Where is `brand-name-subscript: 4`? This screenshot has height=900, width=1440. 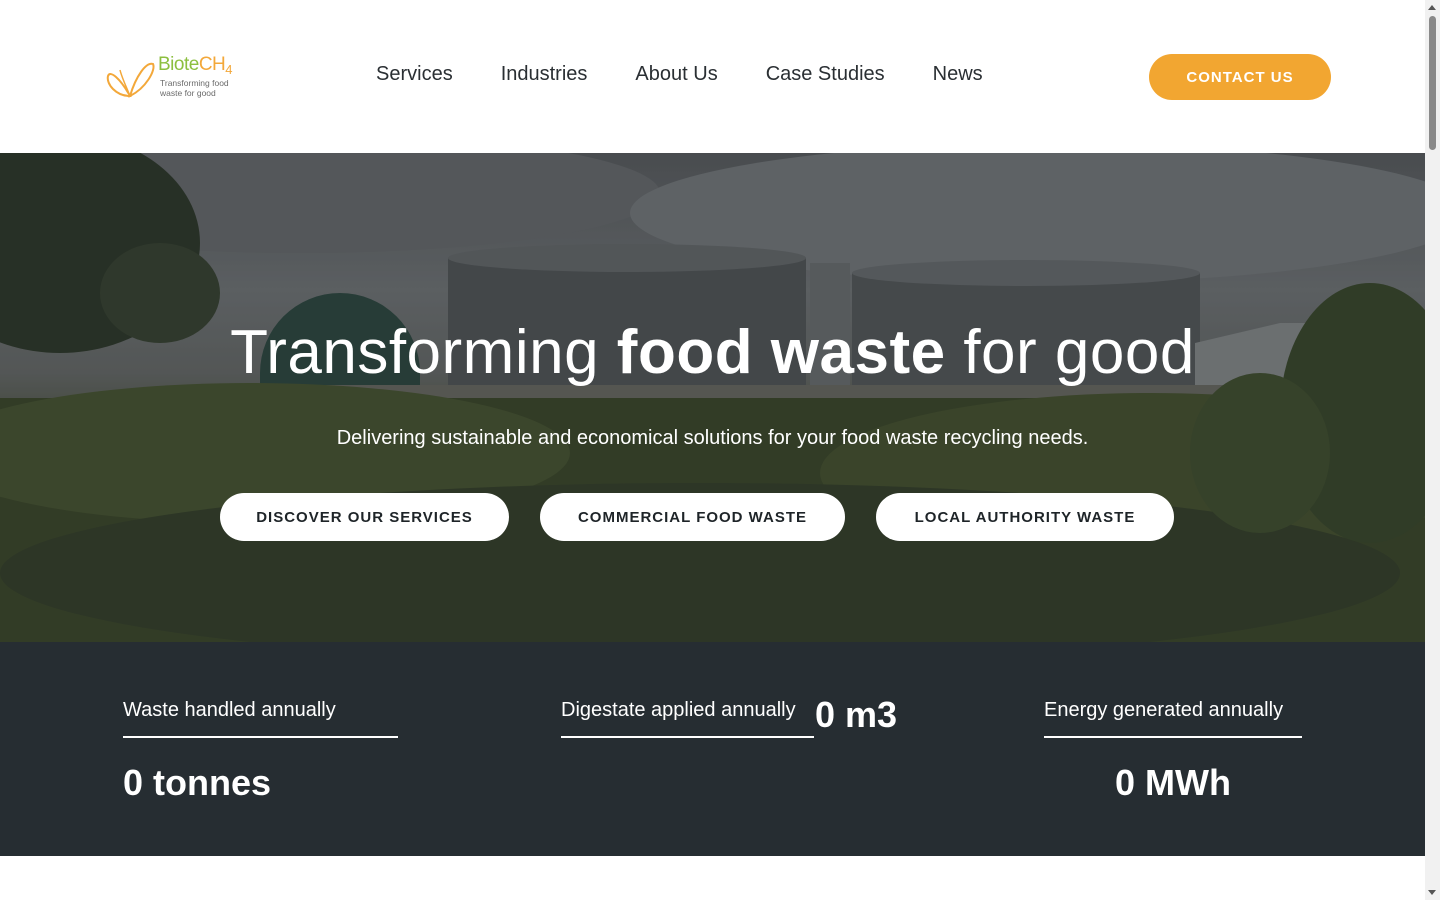
brand-name-subscript: 4 is located at coordinates (228, 69).